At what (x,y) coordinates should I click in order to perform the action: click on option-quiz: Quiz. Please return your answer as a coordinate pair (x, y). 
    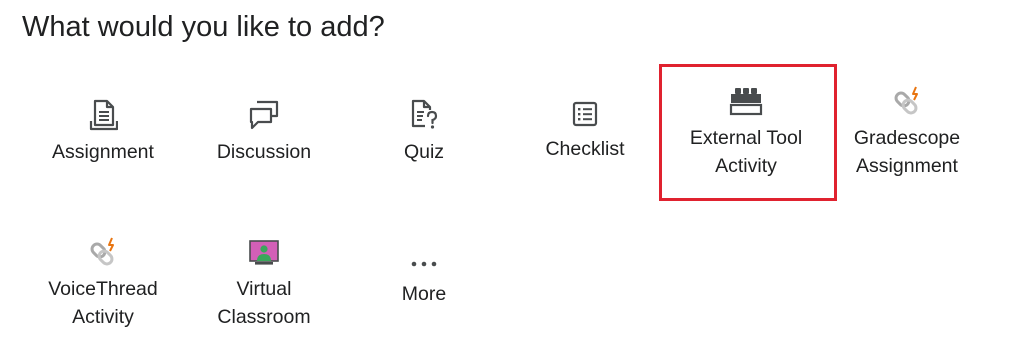
    Looking at the image, I should click on (424, 132).